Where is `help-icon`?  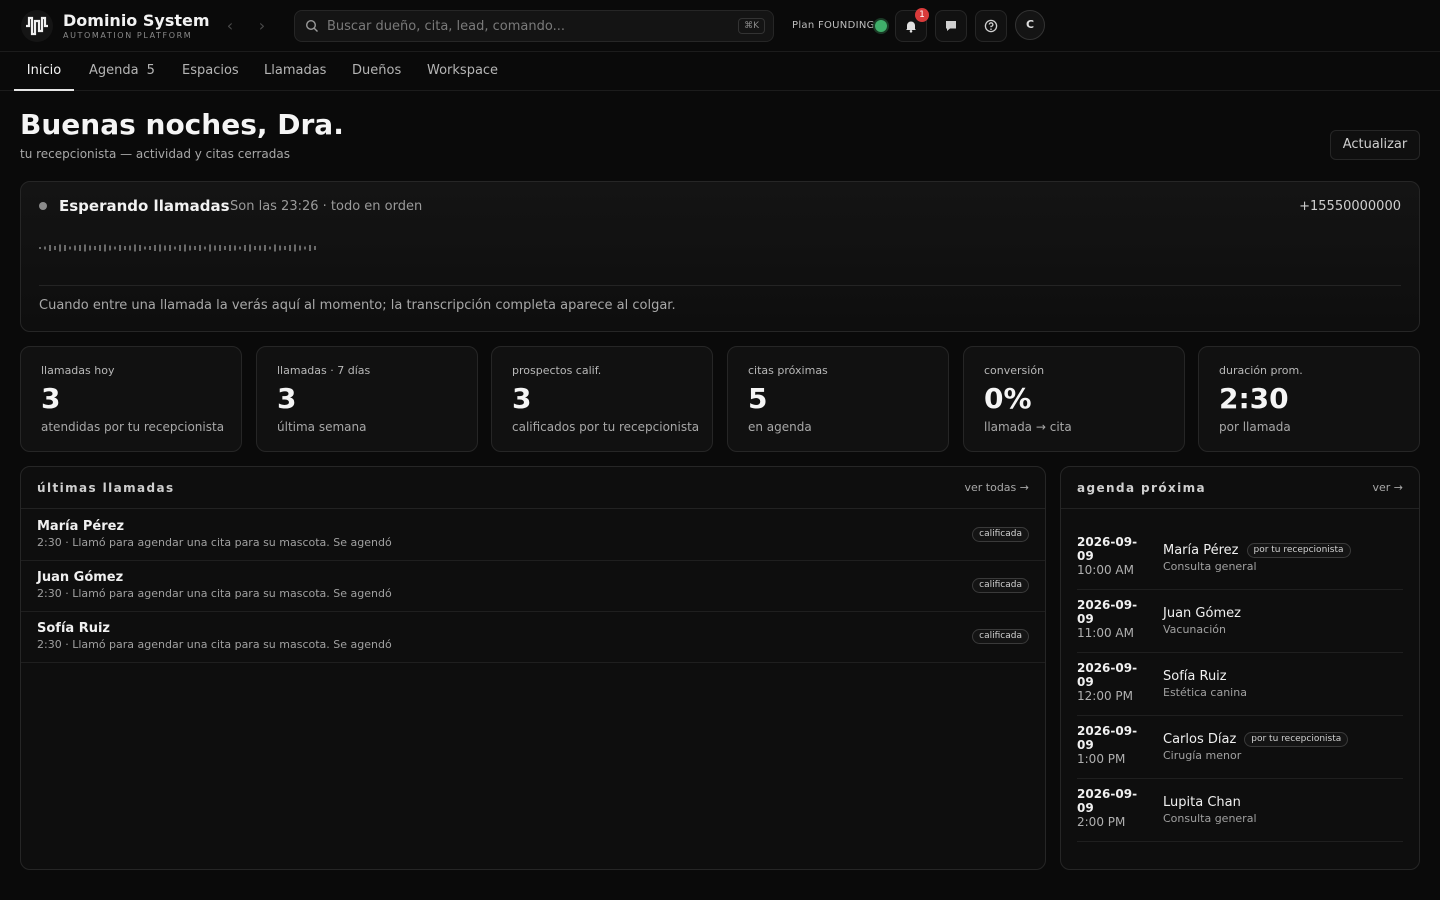
help-icon is located at coordinates (991, 26).